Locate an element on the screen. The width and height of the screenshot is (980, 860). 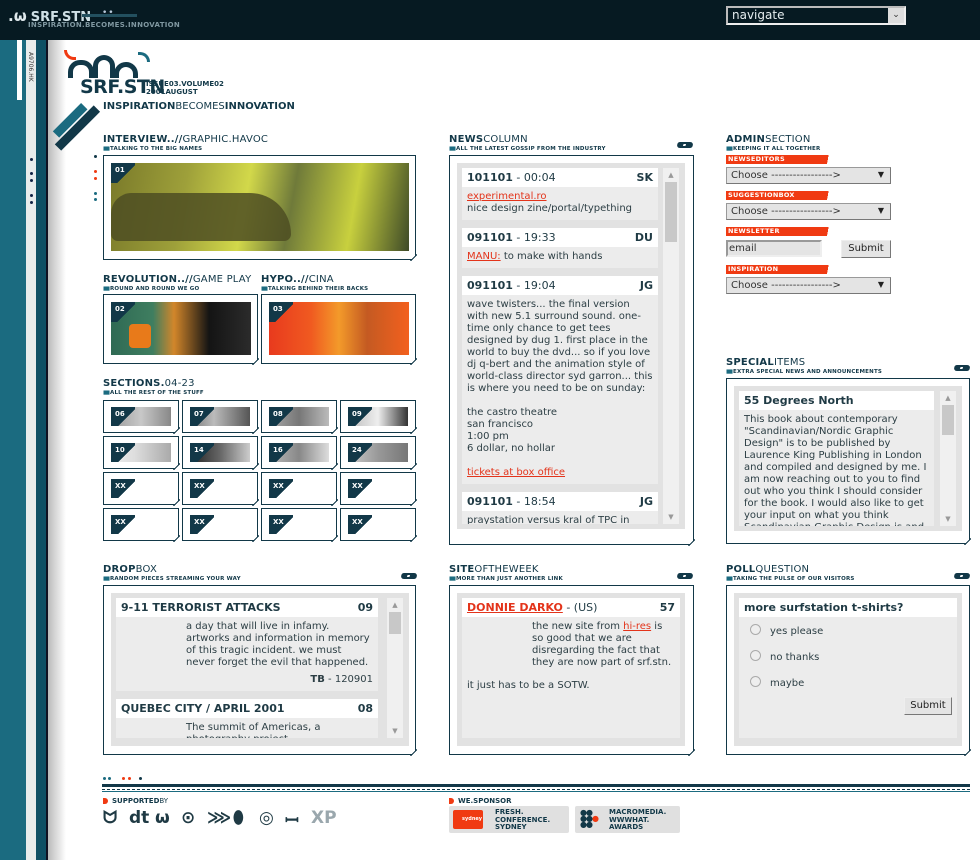
supporter-logo: ᗢ is located at coordinates (110, 818).